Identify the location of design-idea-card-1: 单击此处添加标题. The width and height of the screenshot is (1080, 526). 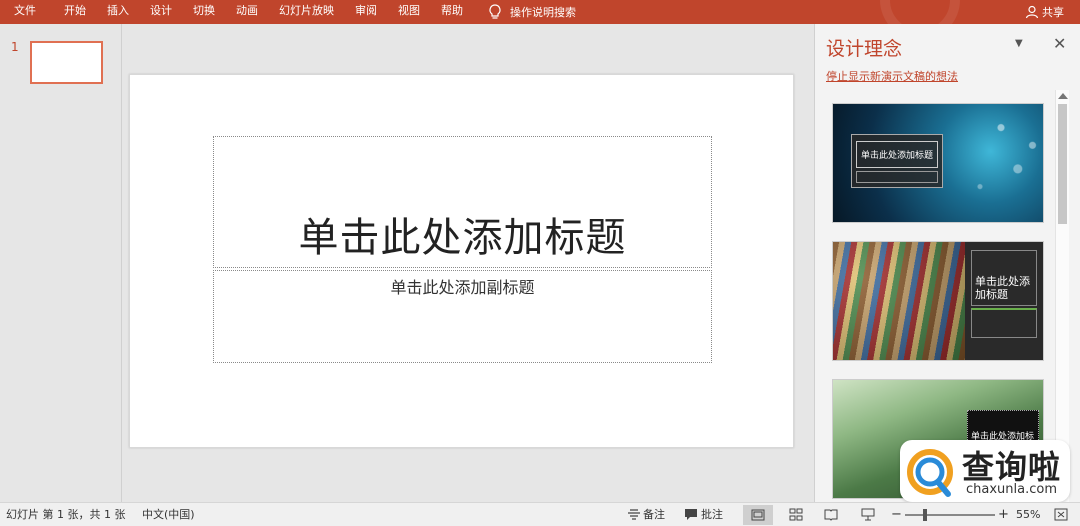
(938, 163).